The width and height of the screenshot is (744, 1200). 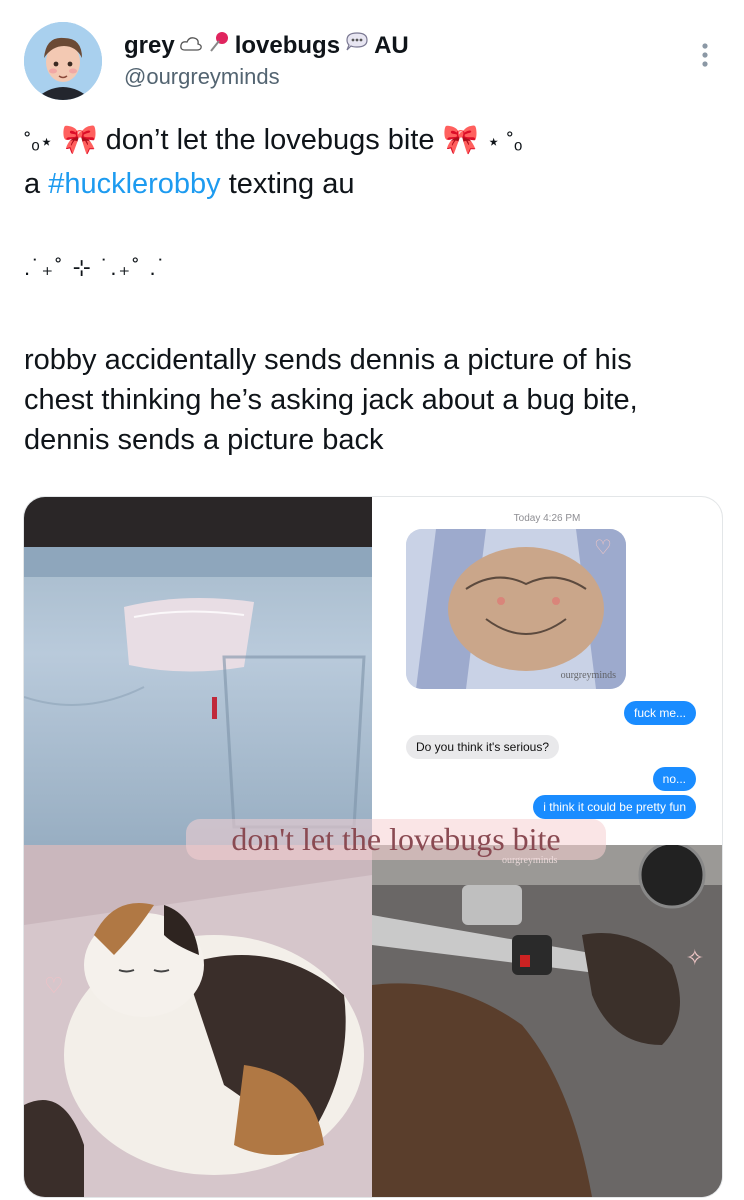 I want to click on author-name: grey, so click(x=149, y=46).